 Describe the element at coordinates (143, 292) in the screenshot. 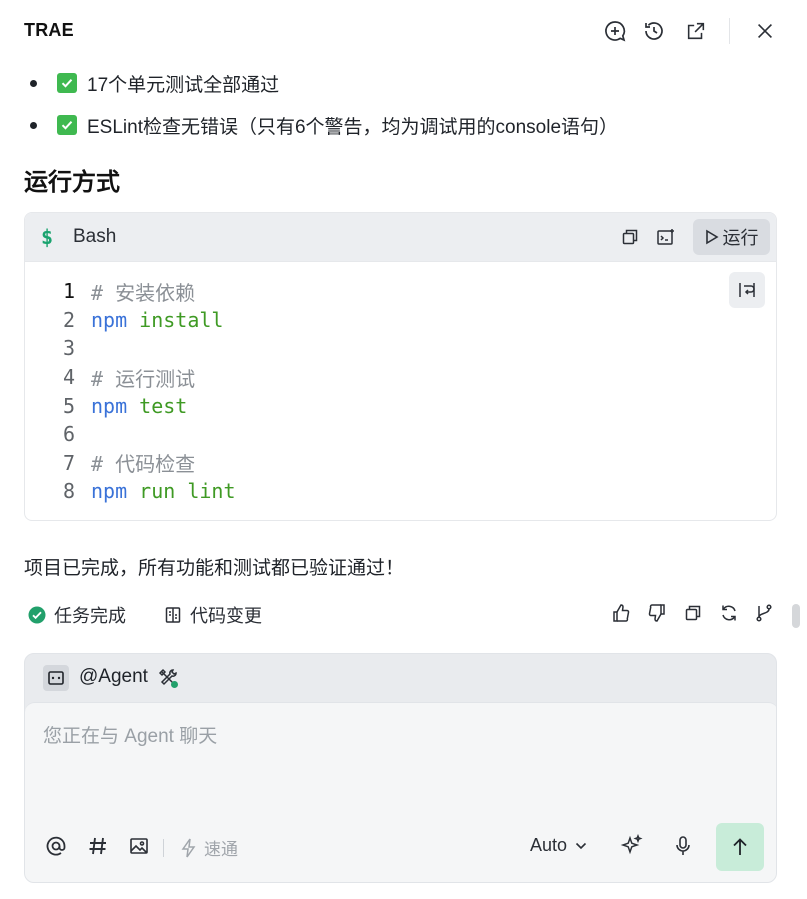

I see `code-comment: # 安装依赖` at that location.